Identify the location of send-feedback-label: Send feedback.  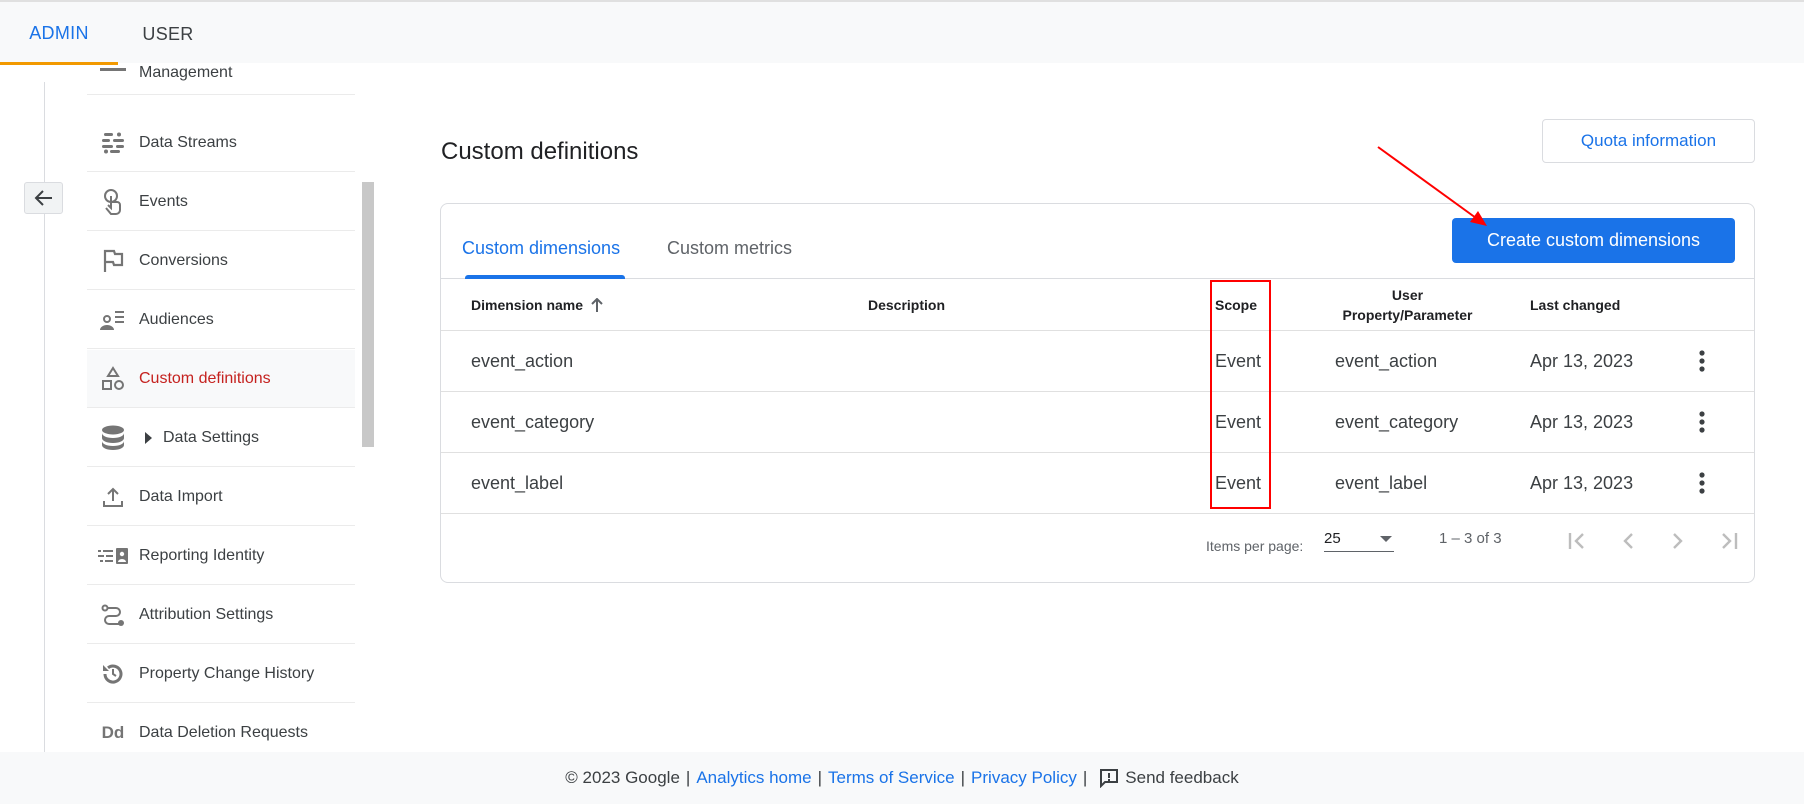
(1182, 777).